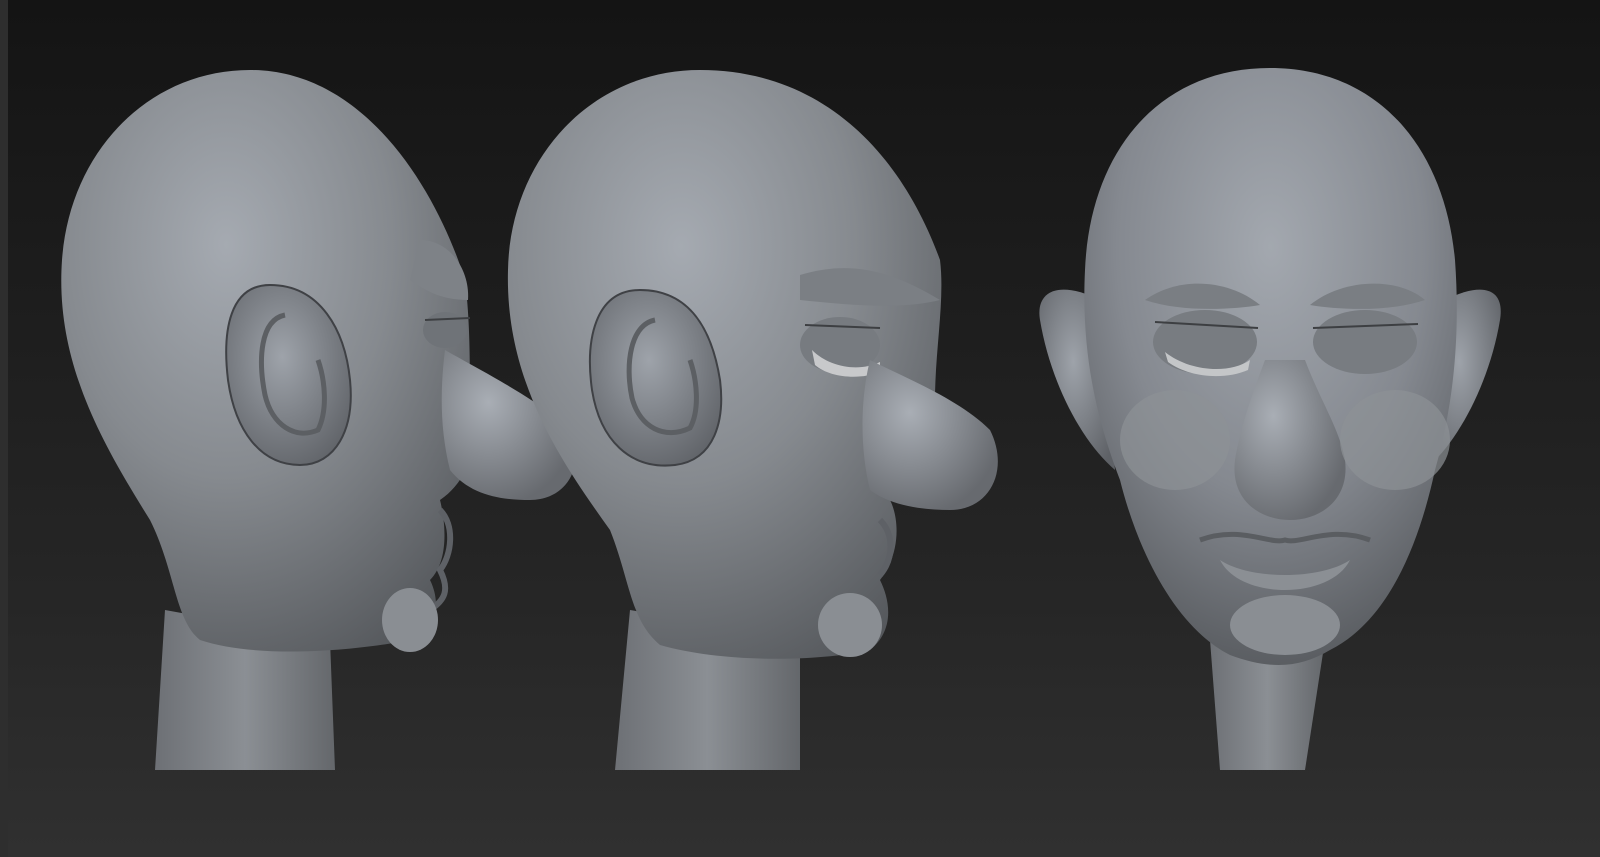 The width and height of the screenshot is (1600, 857). Describe the element at coordinates (1395, 440) in the screenshot. I see `cheek-front-right` at that location.